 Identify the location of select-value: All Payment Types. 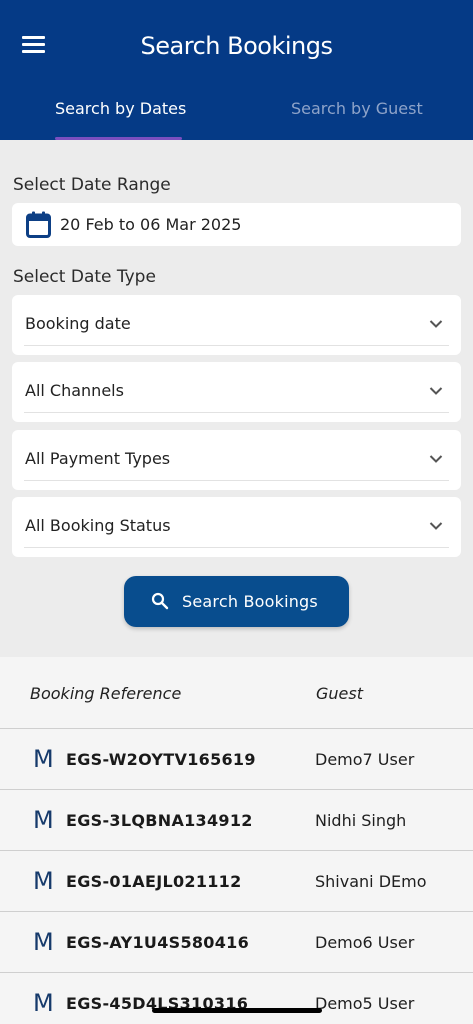
(98, 458).